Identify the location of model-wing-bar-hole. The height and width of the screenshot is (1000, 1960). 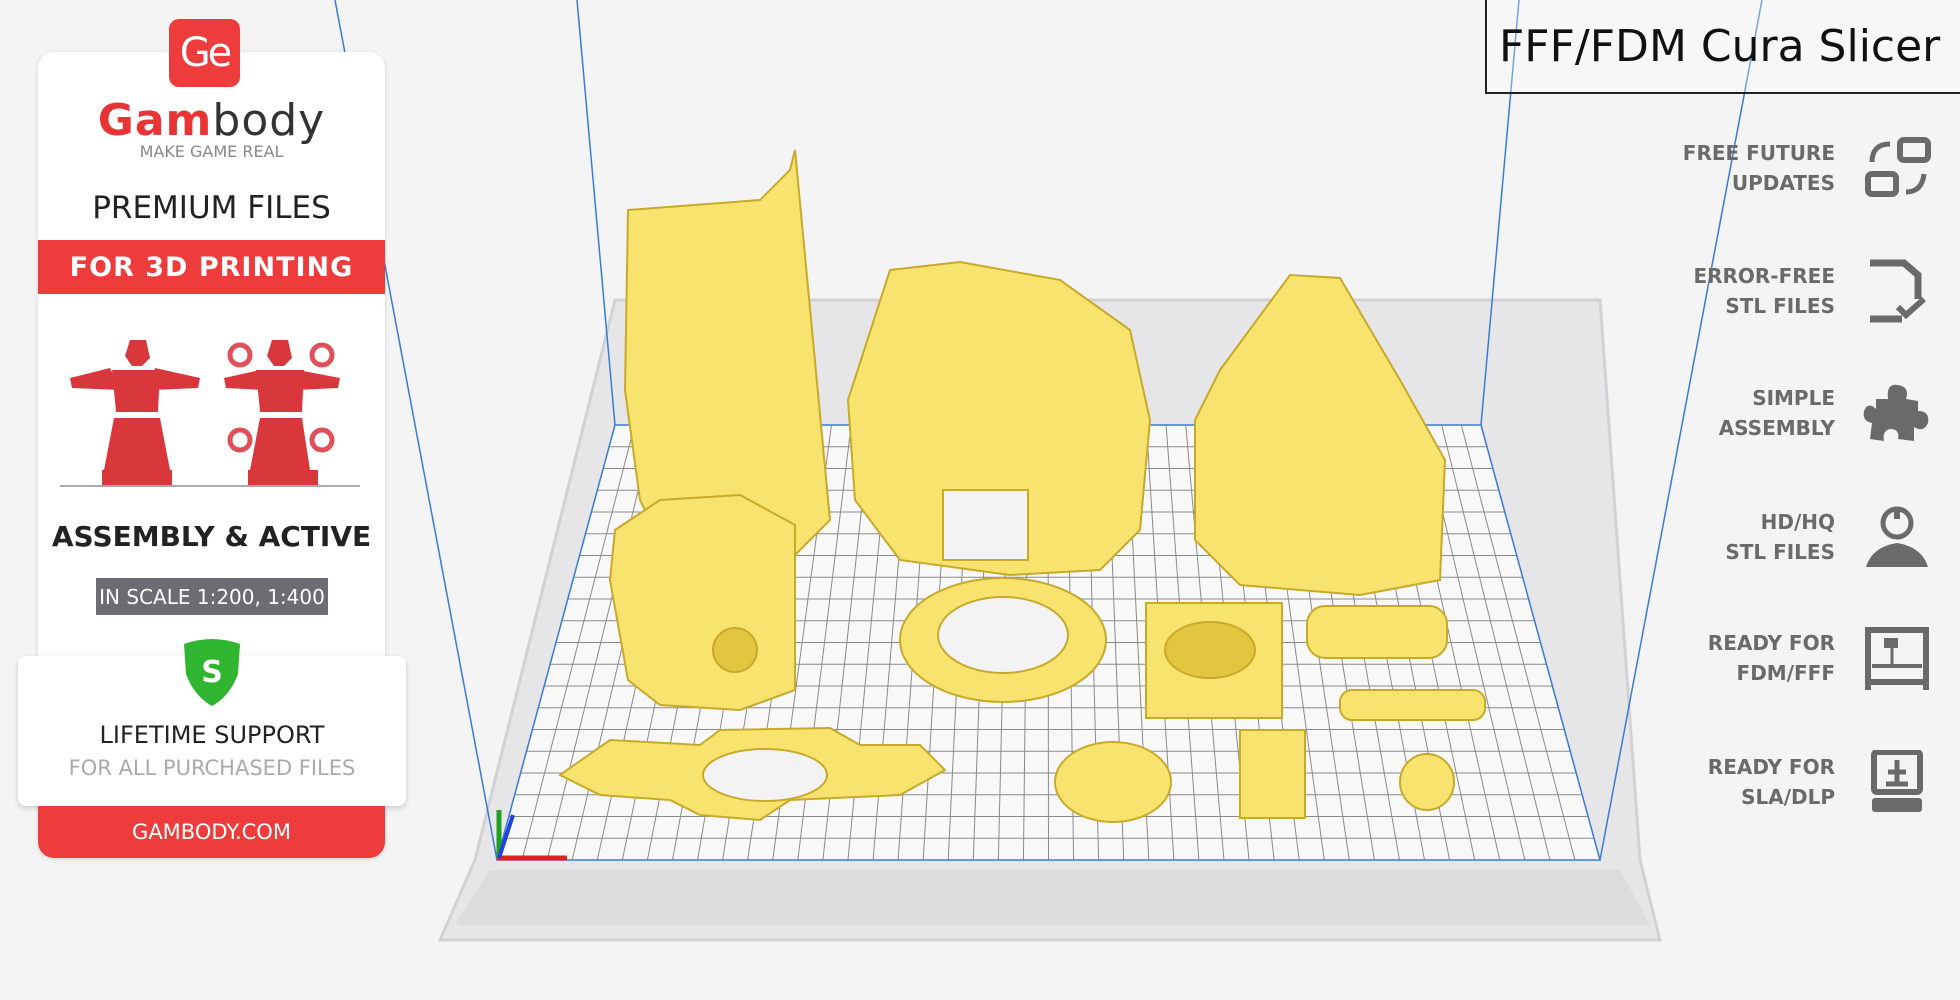
(765, 775).